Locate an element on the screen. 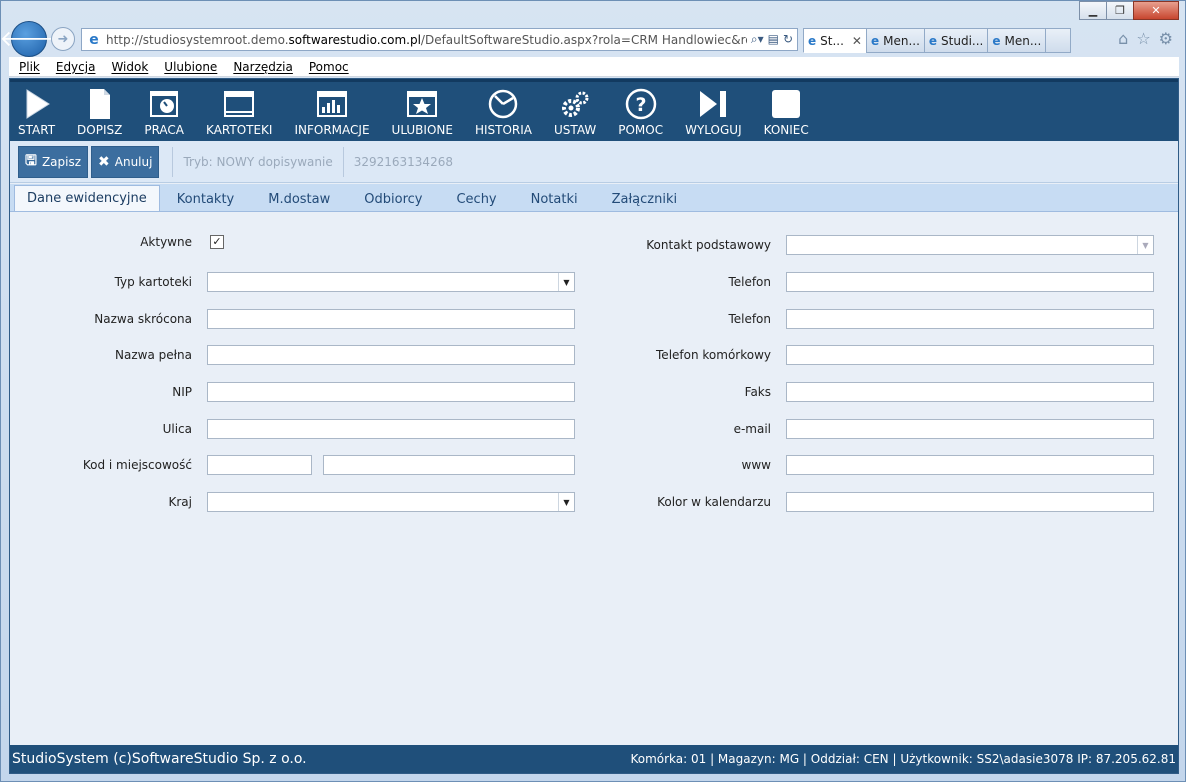 The image size is (1186, 782). toolbar-label: WYLOGUJ is located at coordinates (713, 130).